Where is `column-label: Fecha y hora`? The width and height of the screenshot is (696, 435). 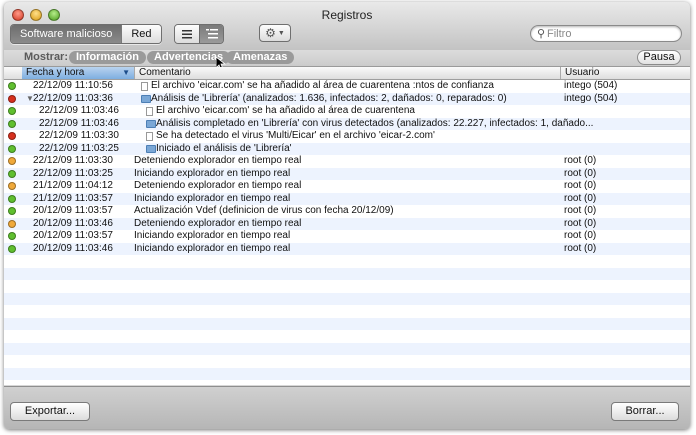 column-label: Fecha y hora is located at coordinates (55, 72).